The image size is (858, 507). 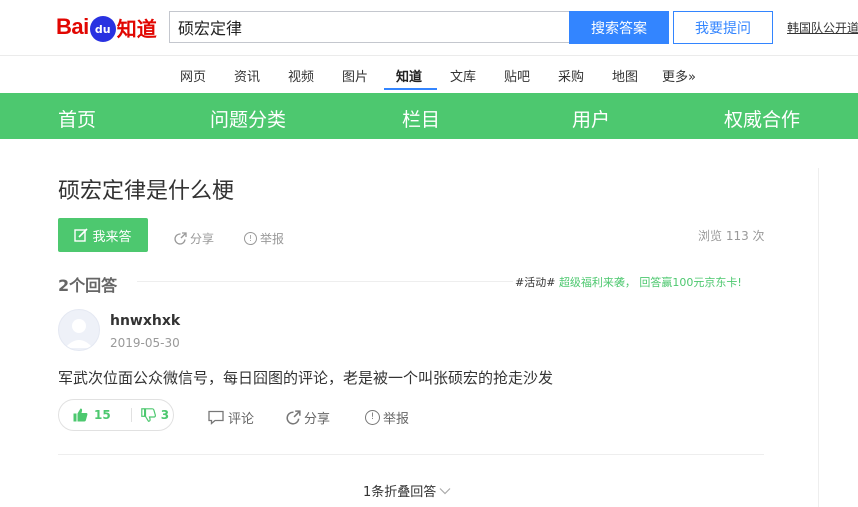 I want to click on top-right-link: 韩国队公开道, so click(x=822, y=27).